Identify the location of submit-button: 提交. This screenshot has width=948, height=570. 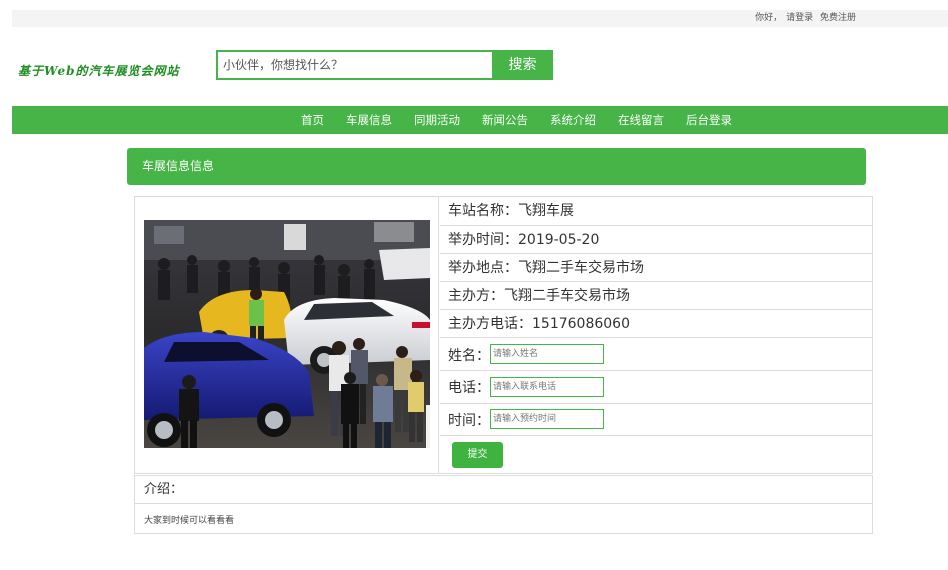
(477, 455).